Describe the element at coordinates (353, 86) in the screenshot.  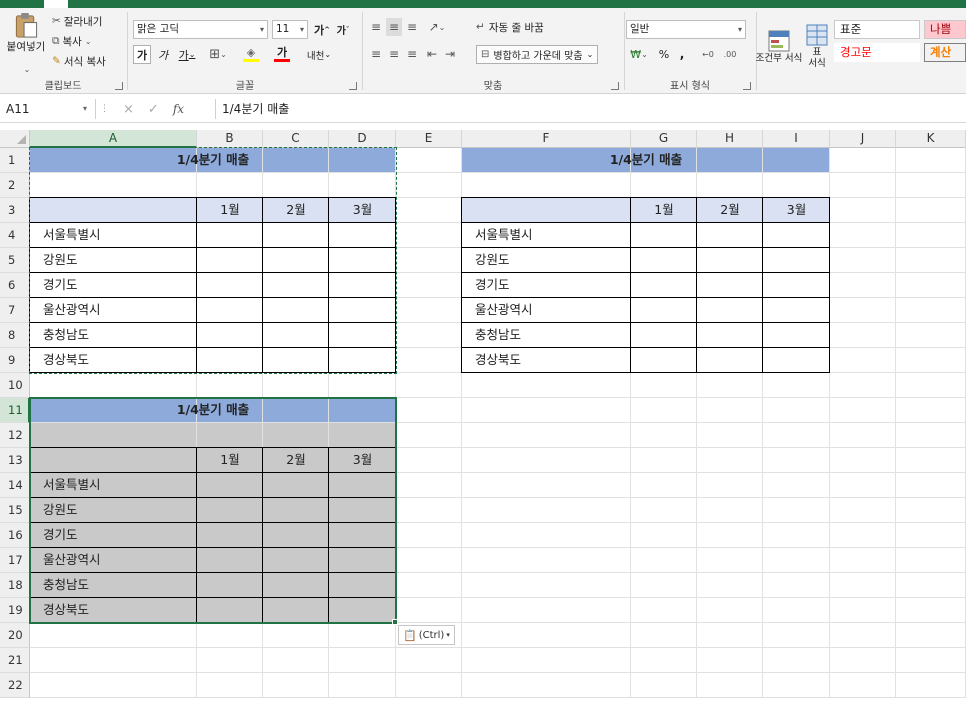
I see `font-launcher-icon` at that location.